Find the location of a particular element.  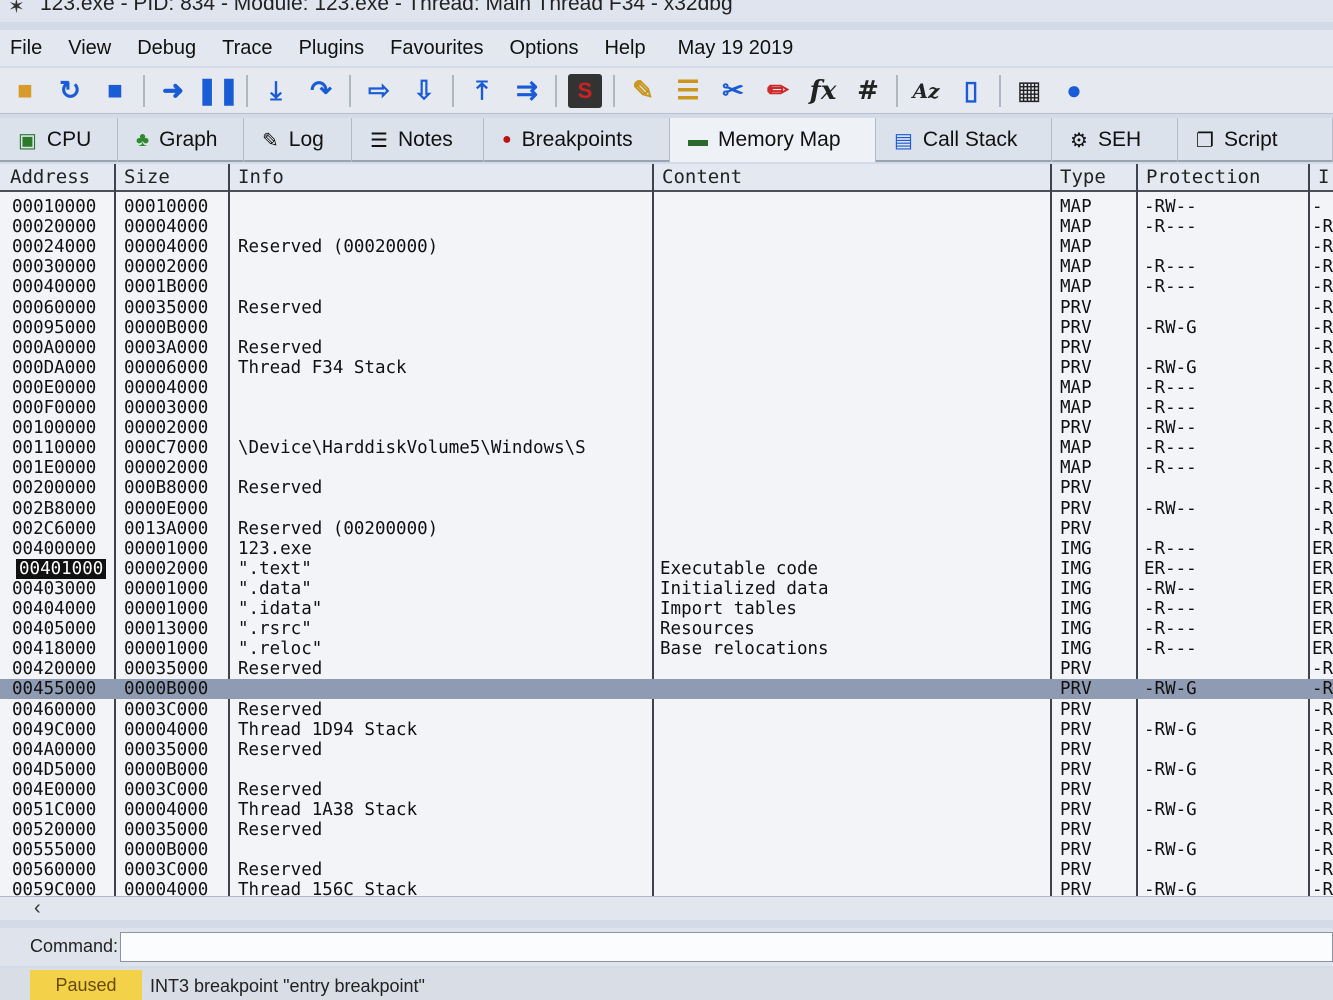

restart-icon: ↻ is located at coordinates (70, 91).